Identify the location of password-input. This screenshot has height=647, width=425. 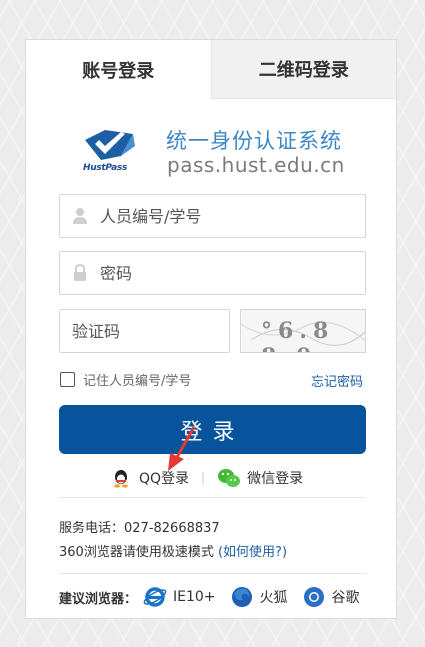
(220, 273).